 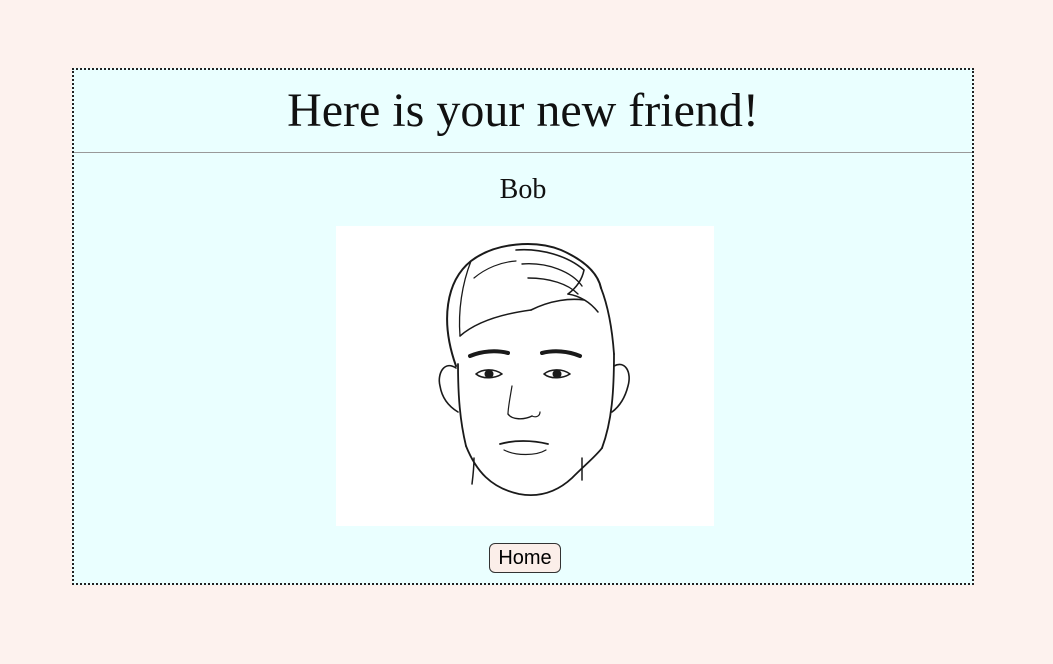 I want to click on friend-name: Bob, so click(x=523, y=189).